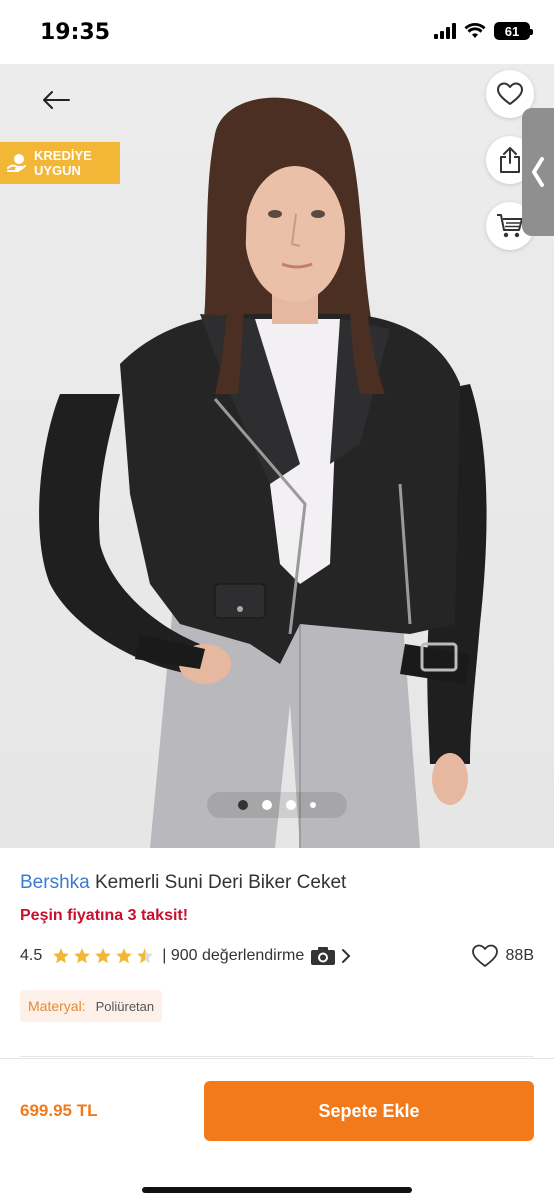 Image resolution: width=554 pixels, height=1200 pixels. I want to click on product-name: Kemerli Suni Deri Biker Ceket, so click(220, 882).